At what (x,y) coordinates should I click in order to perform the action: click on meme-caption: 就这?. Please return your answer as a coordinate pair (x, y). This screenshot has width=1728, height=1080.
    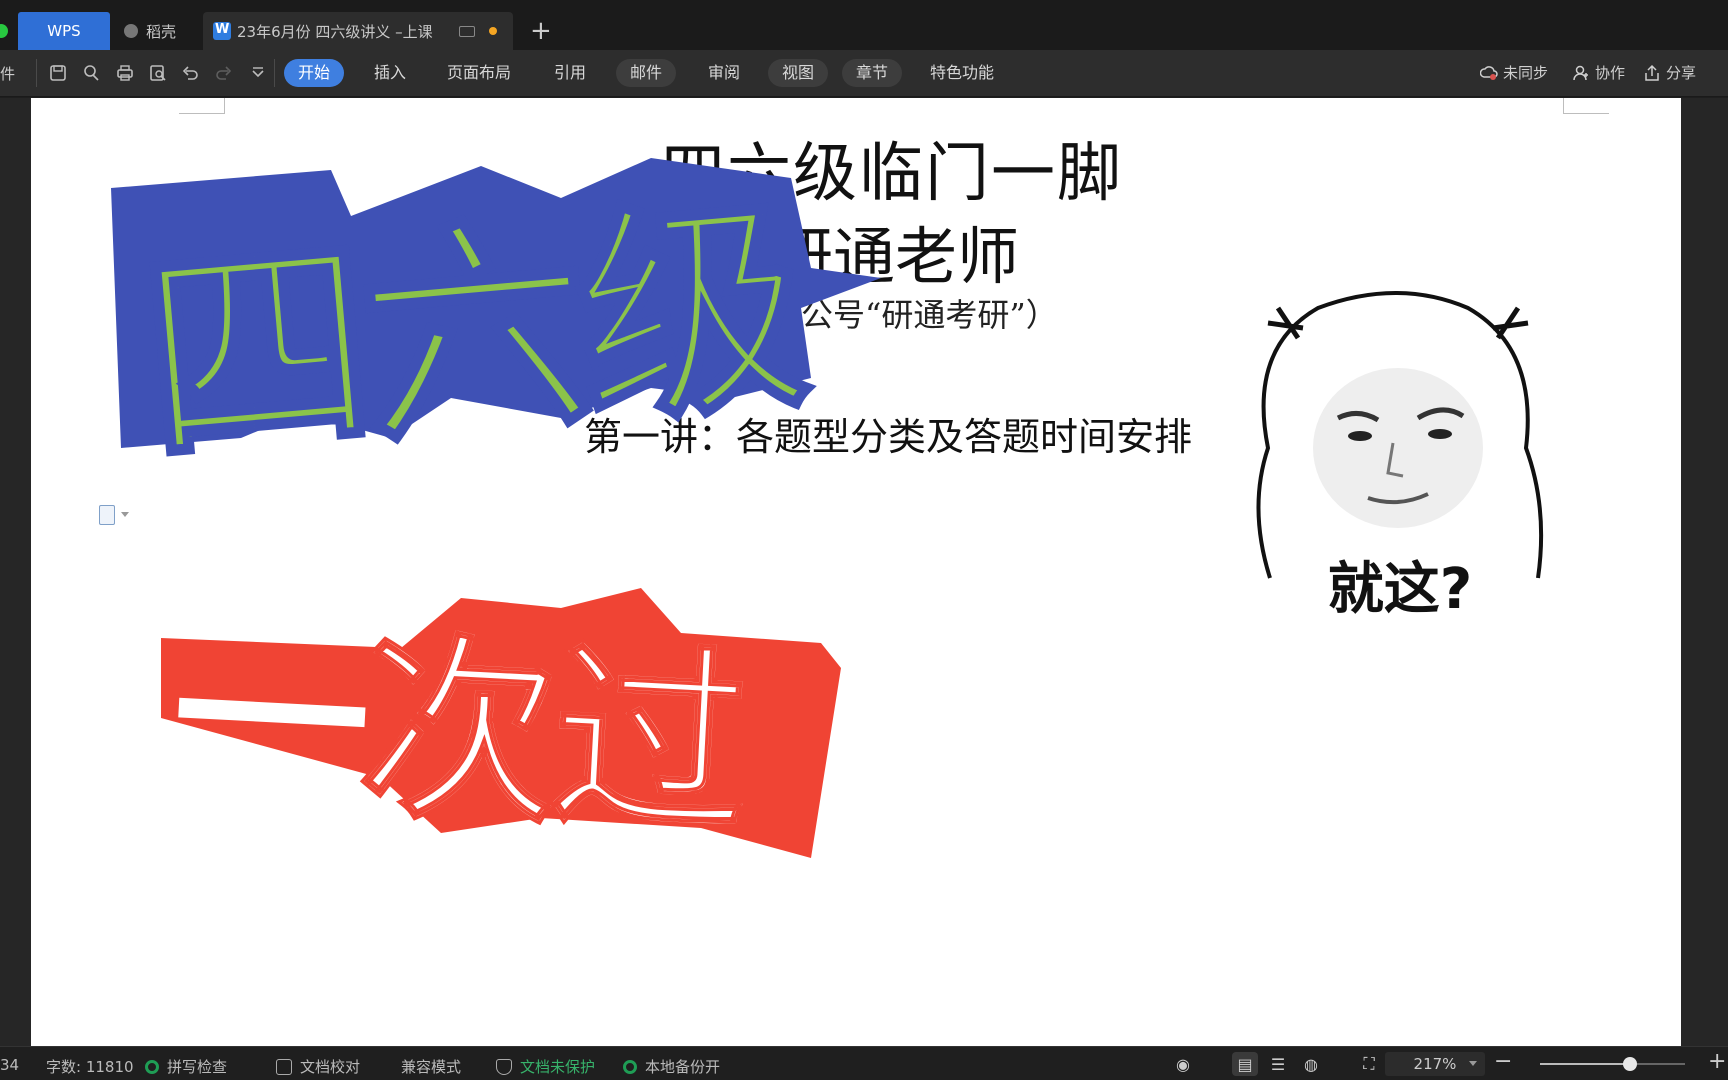
    Looking at the image, I should click on (1400, 589).